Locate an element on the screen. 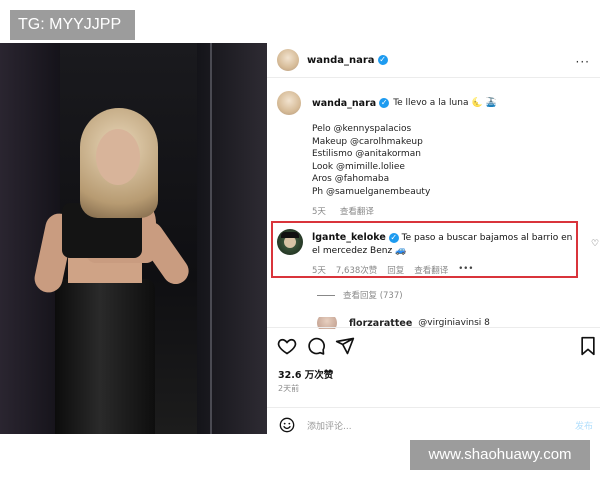 This screenshot has height=480, width=600. photo-mirror-frame is located at coordinates (211, 238).